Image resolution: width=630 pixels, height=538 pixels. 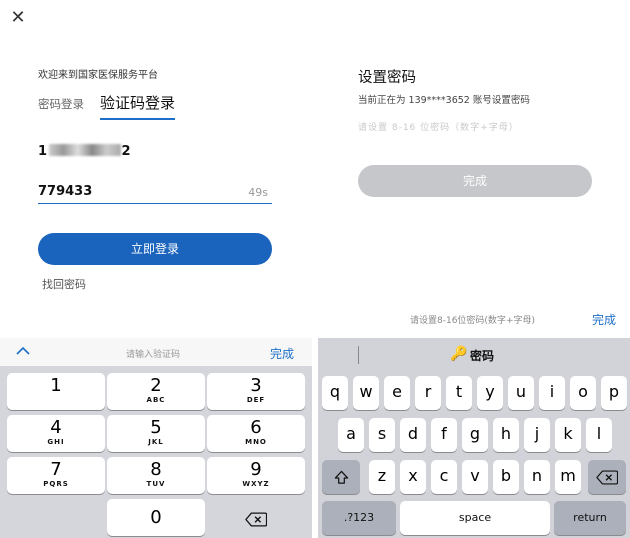 I want to click on shift-key, so click(x=341, y=477).